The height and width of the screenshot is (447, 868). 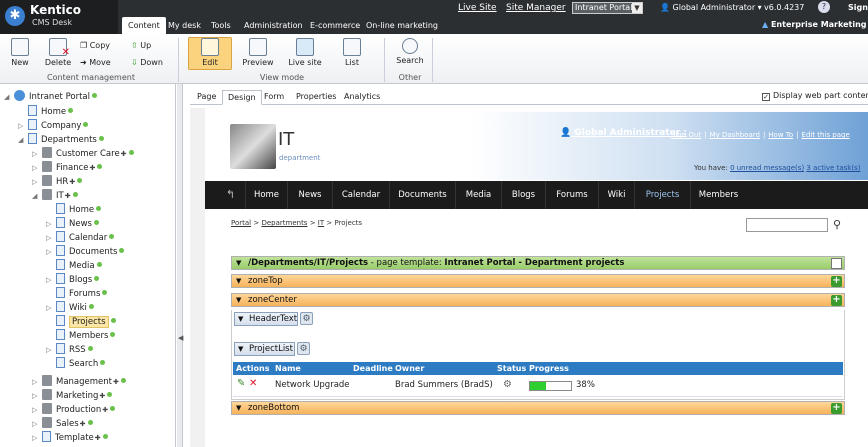 I want to click on tree-node-company: ▷ Company, so click(x=53, y=126).